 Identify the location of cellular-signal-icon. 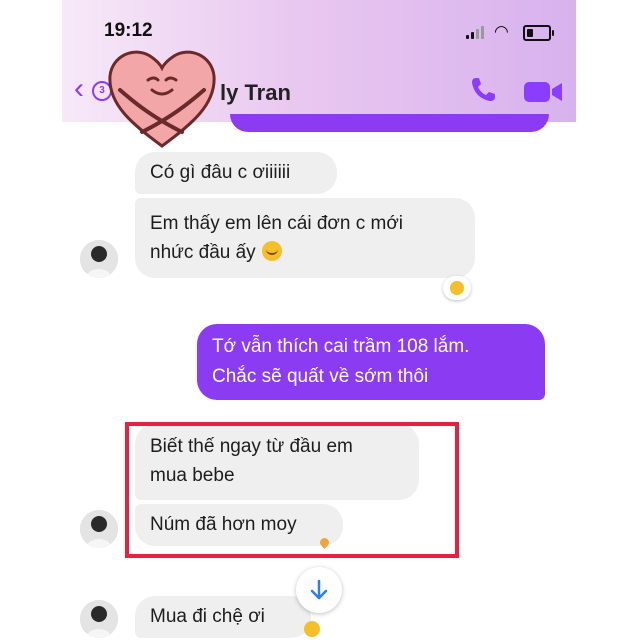
(476, 32).